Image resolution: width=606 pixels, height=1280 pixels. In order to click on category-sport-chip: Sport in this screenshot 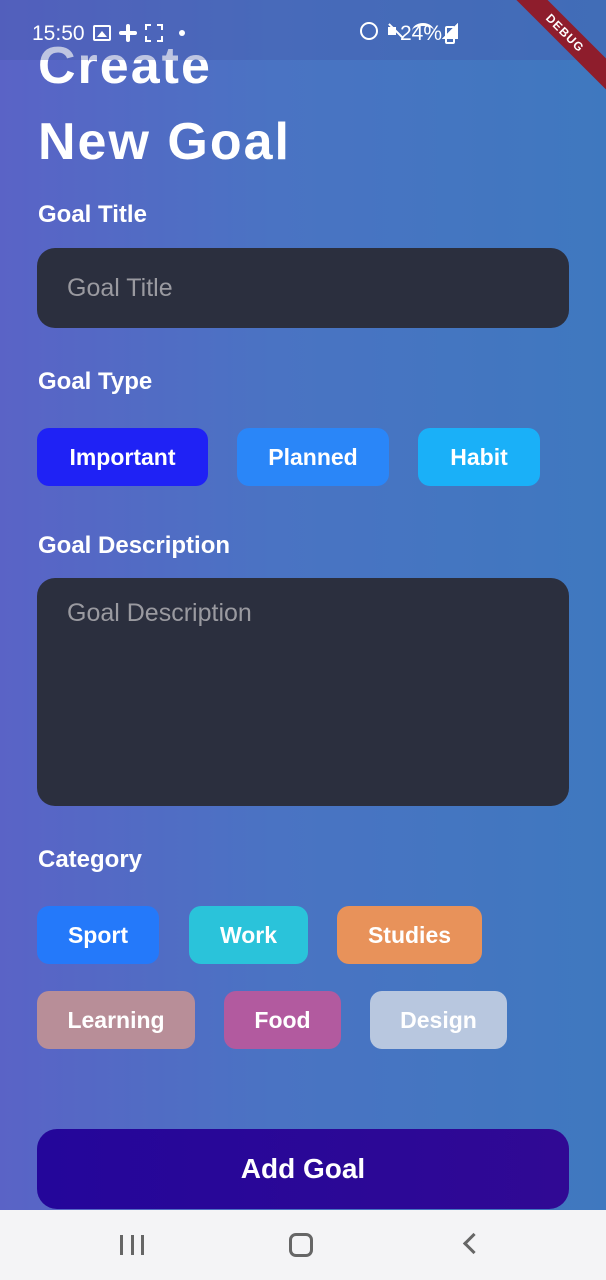, I will do `click(98, 935)`.